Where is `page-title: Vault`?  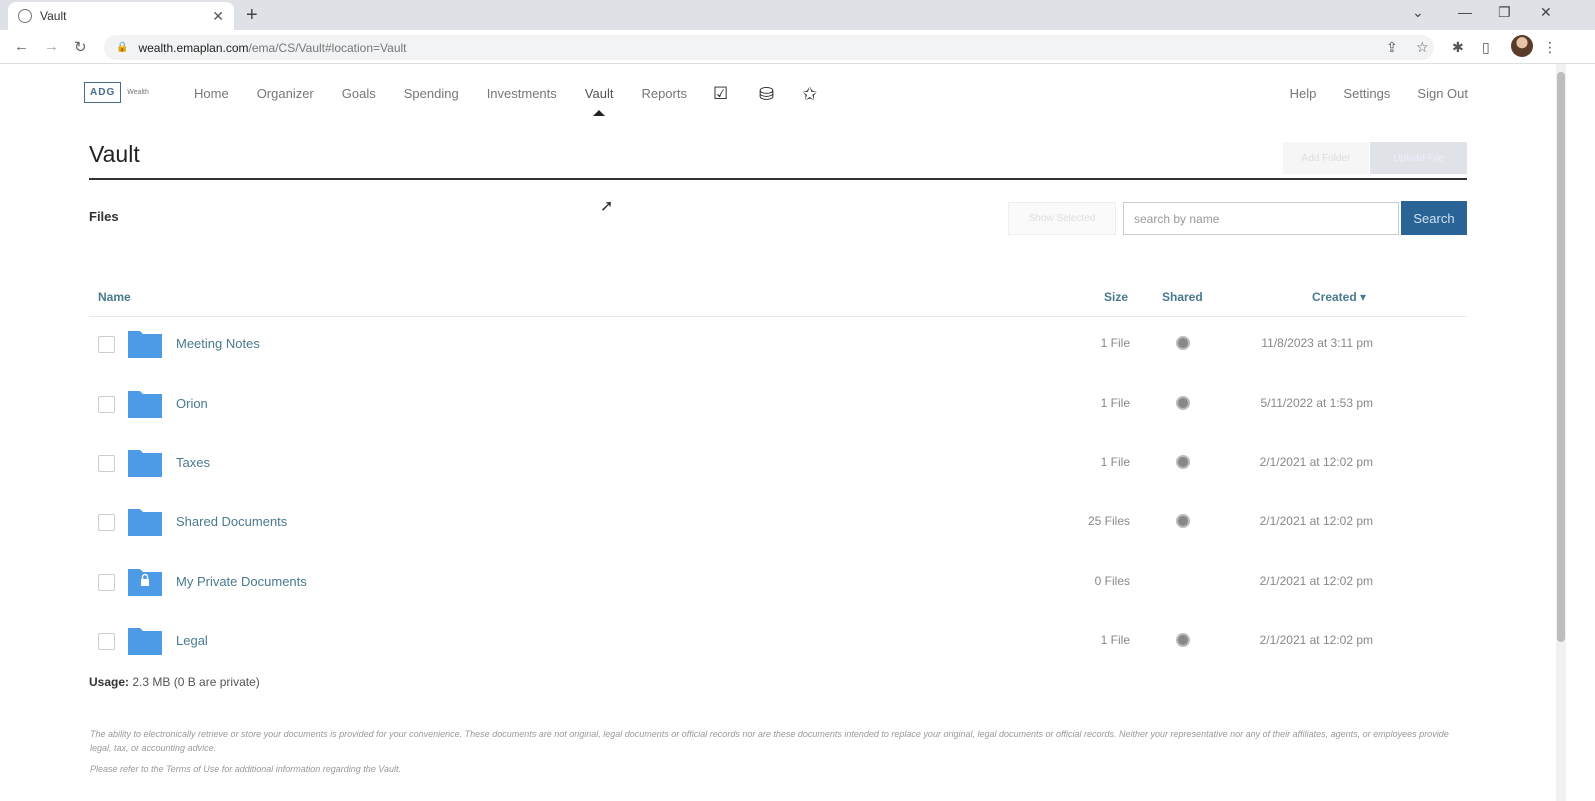 page-title: Vault is located at coordinates (114, 154).